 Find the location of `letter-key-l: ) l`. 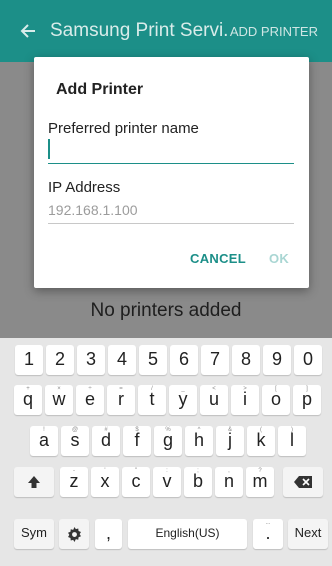

letter-key-l: ) l is located at coordinates (292, 441).